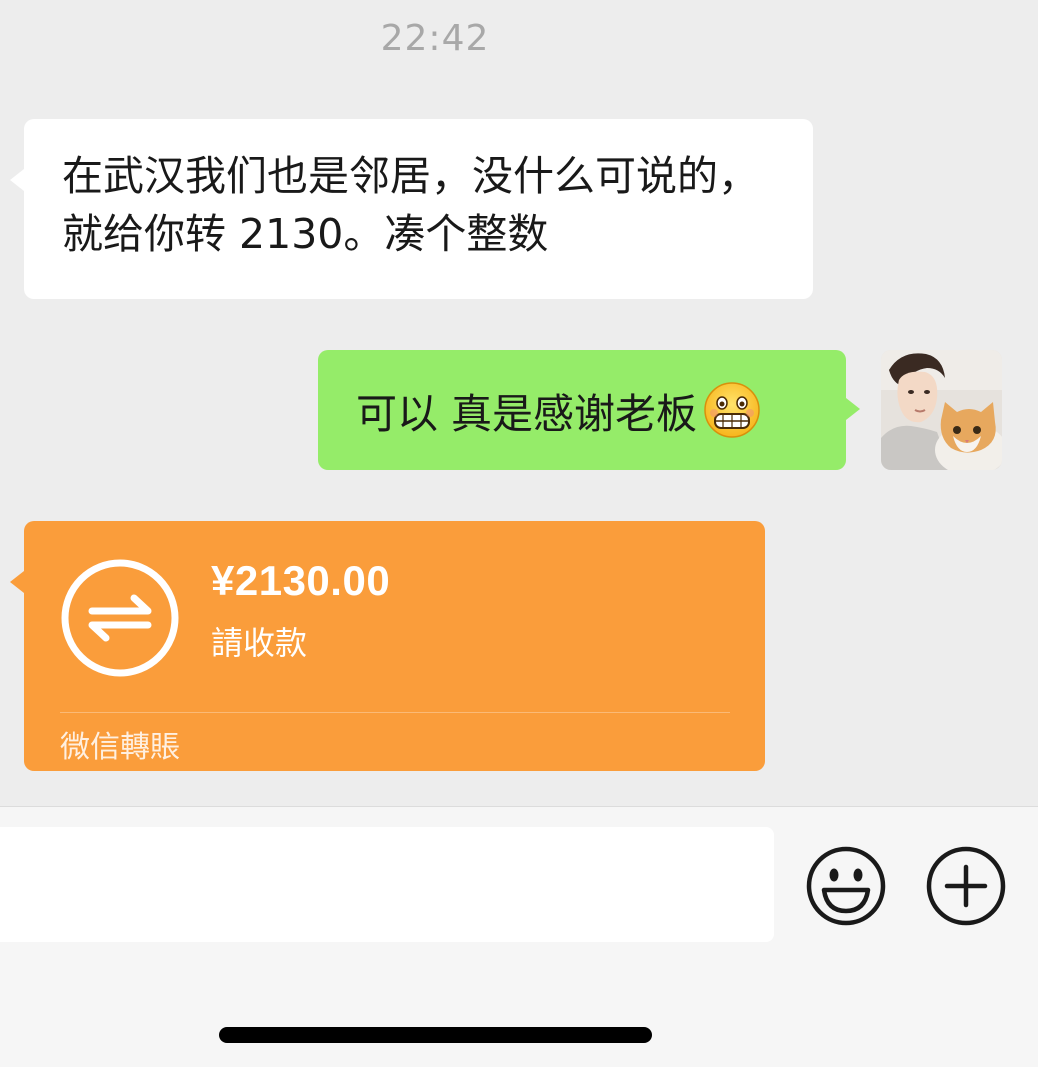 Image resolution: width=1038 pixels, height=1067 pixels. I want to click on grinning-face-icon, so click(732, 410).